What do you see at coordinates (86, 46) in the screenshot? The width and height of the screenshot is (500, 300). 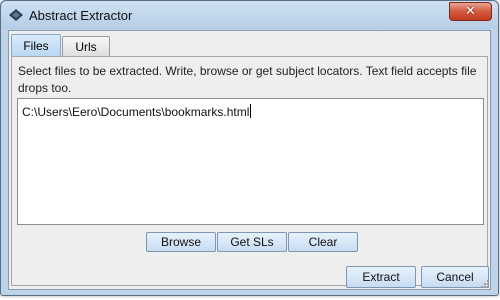 I see `tab-urls: Urls` at bounding box center [86, 46].